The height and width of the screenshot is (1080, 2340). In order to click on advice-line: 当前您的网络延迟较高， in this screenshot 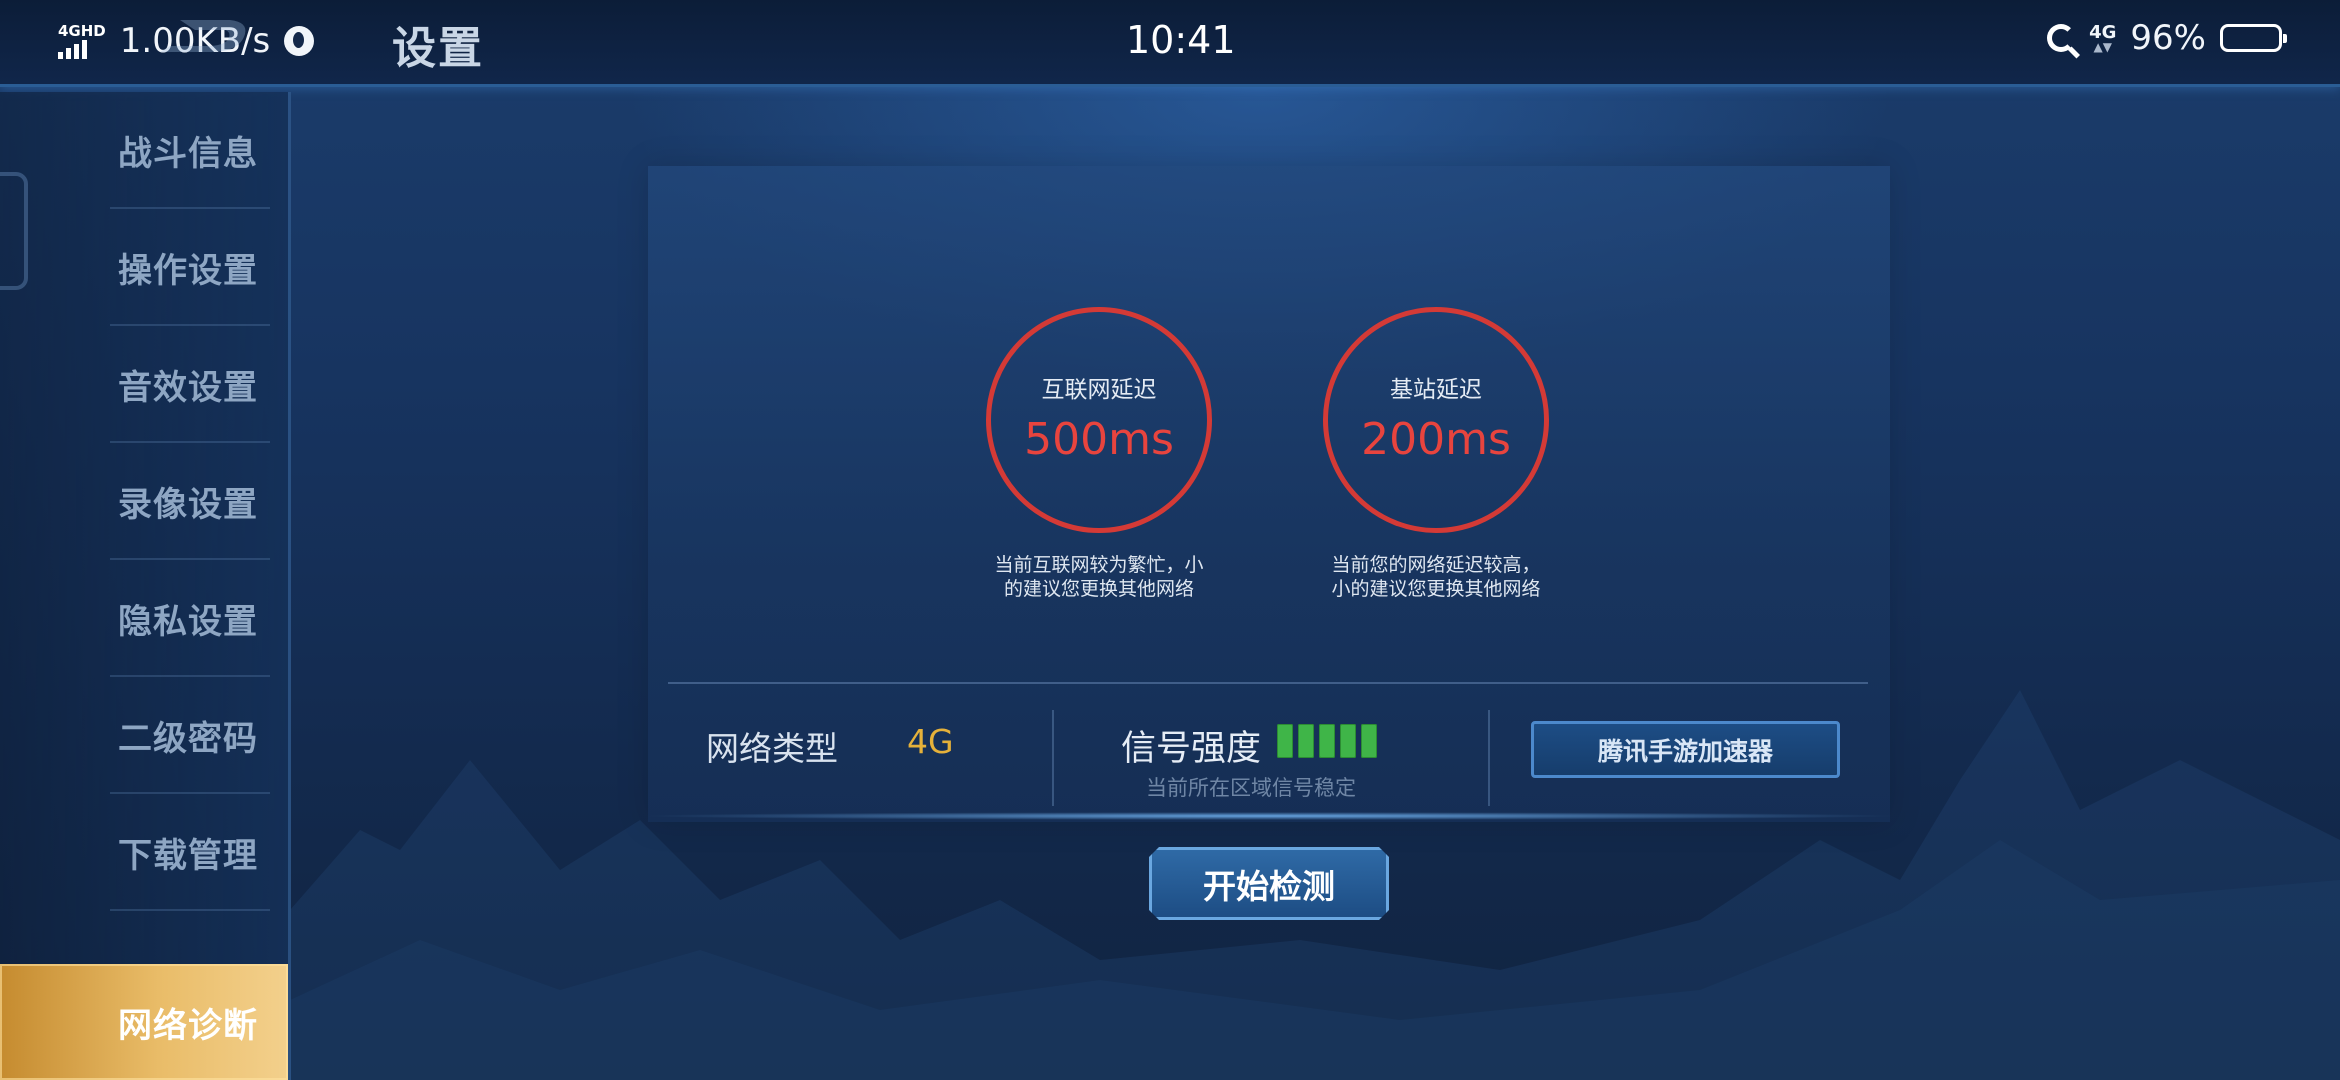, I will do `click(1436, 565)`.